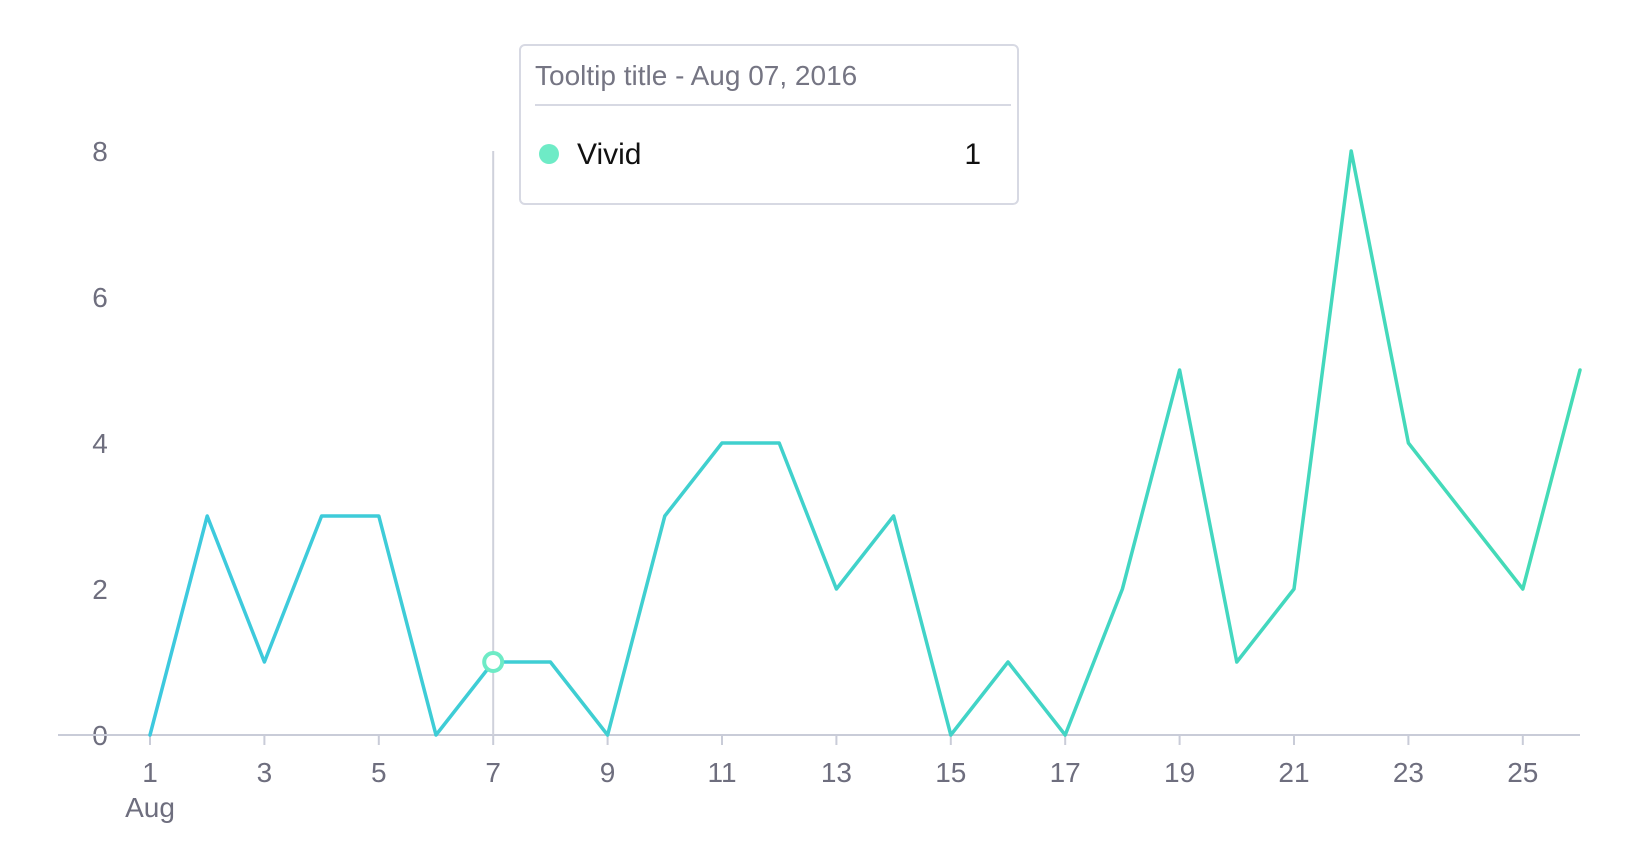 Image resolution: width=1628 pixels, height=867 pixels. I want to click on tooltip-title: Tooltip title - Aug 07, 2016, so click(773, 83).